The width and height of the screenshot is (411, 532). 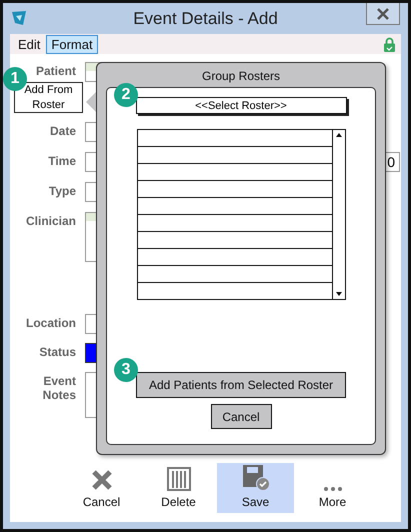 What do you see at coordinates (51, 323) in the screenshot?
I see `field-label: Location` at bounding box center [51, 323].